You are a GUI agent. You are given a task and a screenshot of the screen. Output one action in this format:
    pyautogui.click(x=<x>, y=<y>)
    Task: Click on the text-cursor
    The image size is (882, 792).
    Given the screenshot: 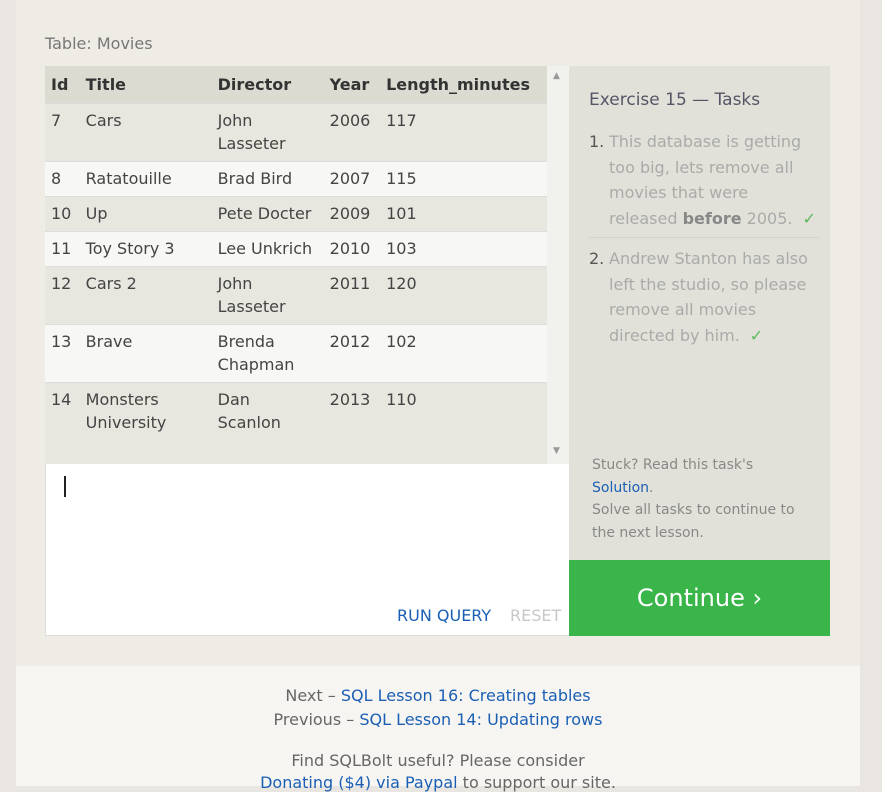 What is the action you would take?
    pyautogui.click(x=65, y=486)
    